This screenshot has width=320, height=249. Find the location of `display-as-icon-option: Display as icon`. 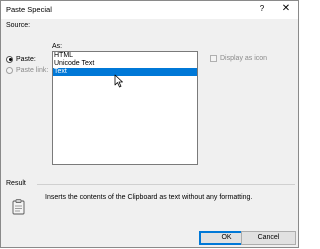

display-as-icon-option: Display as icon is located at coordinates (238, 58).